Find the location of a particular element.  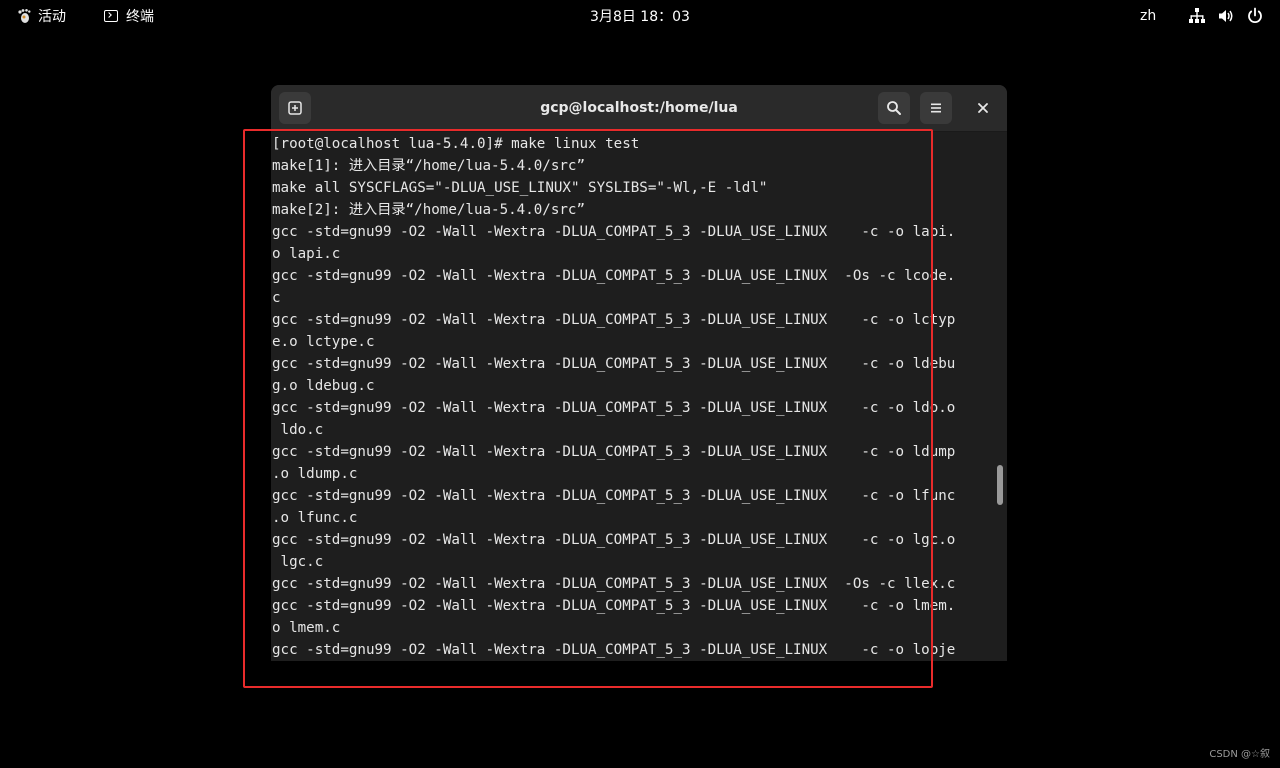

system-menu-button is located at coordinates (1231, 16).